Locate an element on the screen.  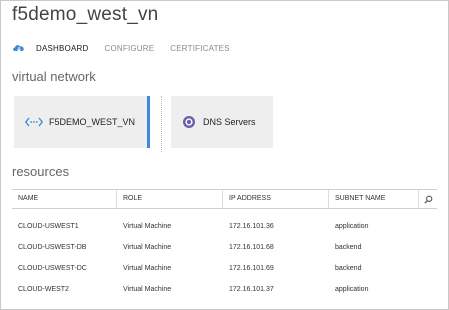
cell-ip-address: 172.16.101.68 is located at coordinates (251, 247).